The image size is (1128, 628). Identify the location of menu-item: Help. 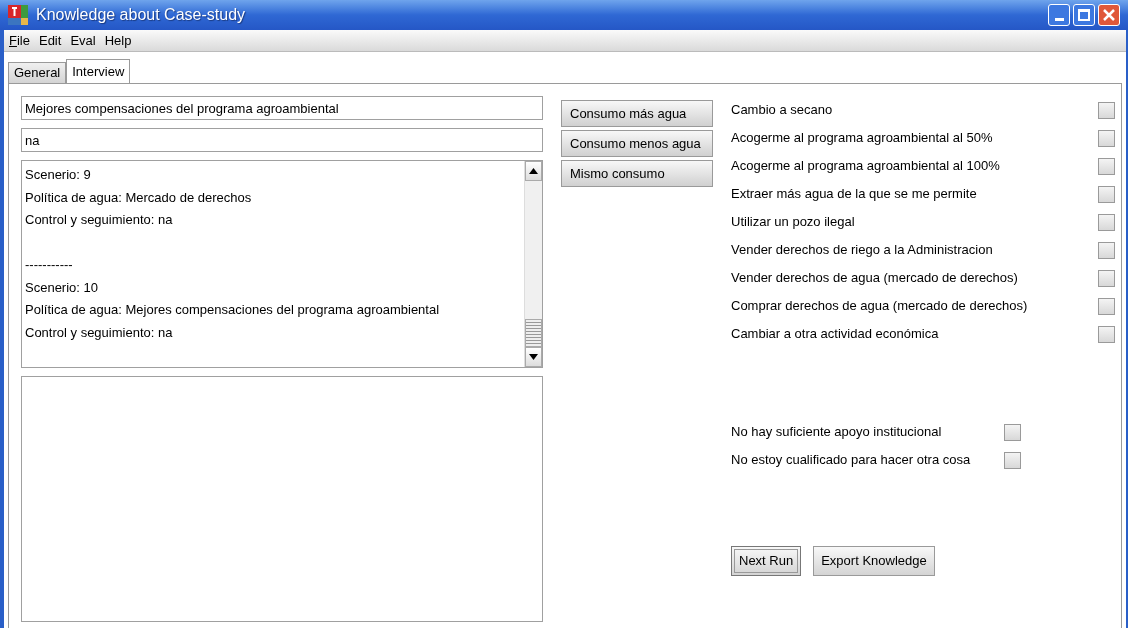
(118, 40).